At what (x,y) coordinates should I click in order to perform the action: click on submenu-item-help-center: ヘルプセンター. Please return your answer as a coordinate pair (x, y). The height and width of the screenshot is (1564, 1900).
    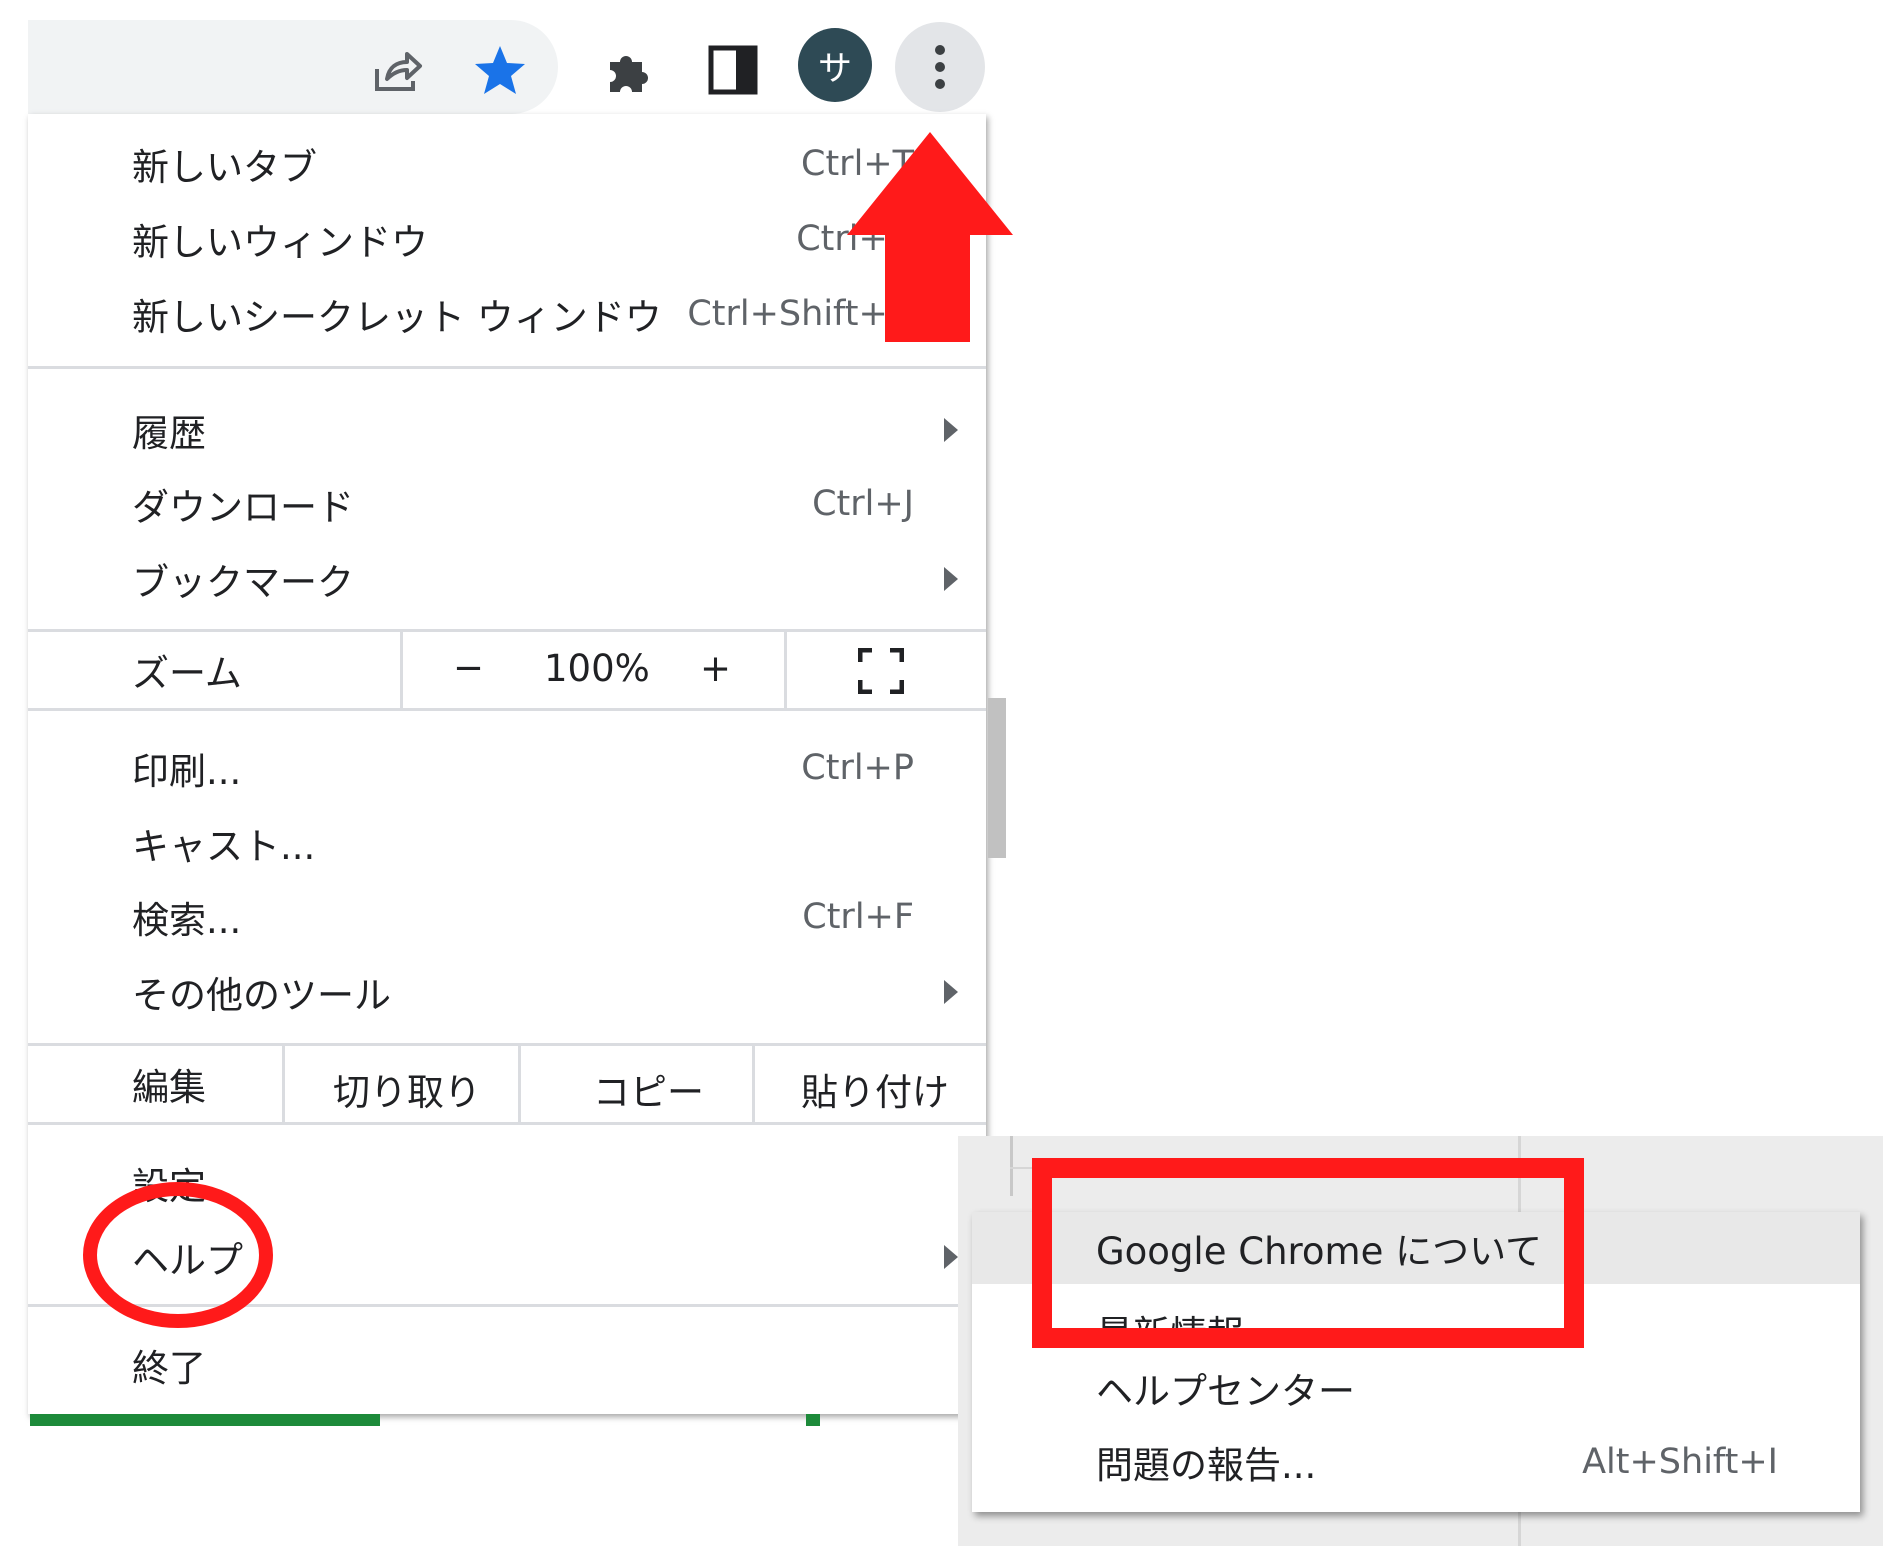
    Looking at the image, I should click on (1416, 1388).